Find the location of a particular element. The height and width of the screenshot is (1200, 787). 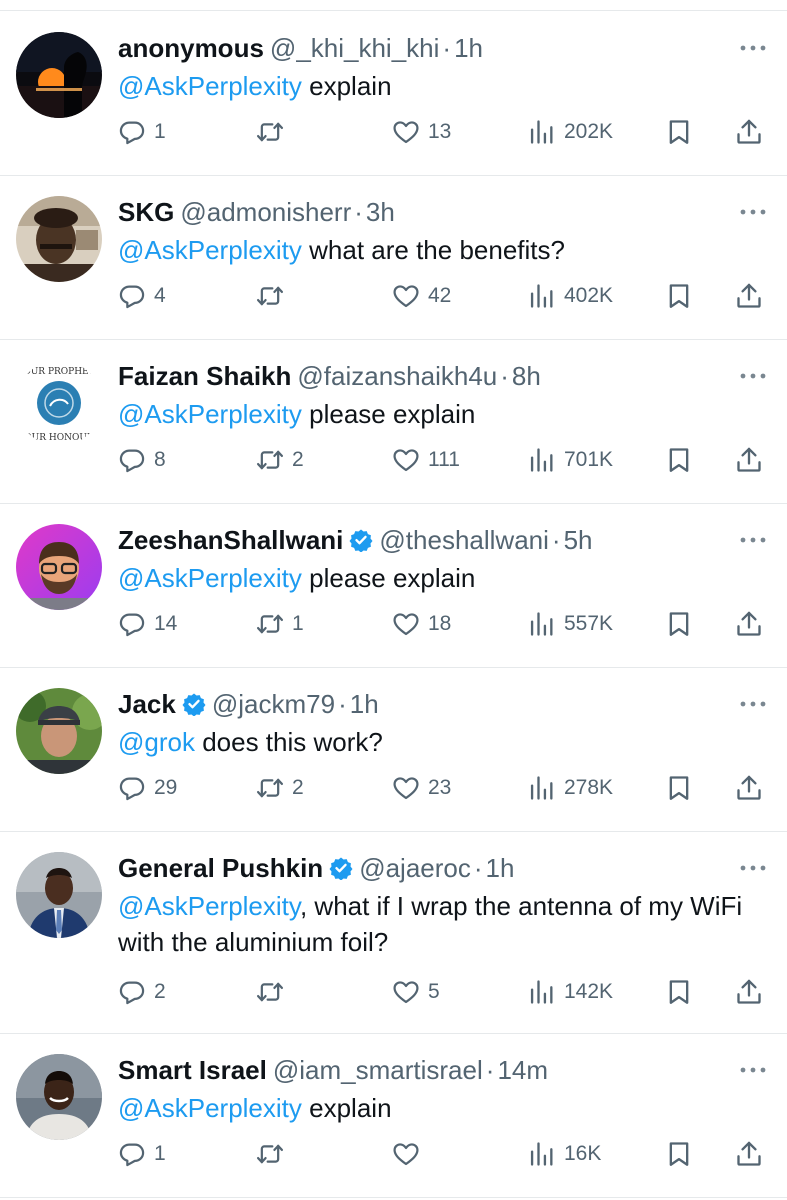

views-button: 278K is located at coordinates (570, 788).